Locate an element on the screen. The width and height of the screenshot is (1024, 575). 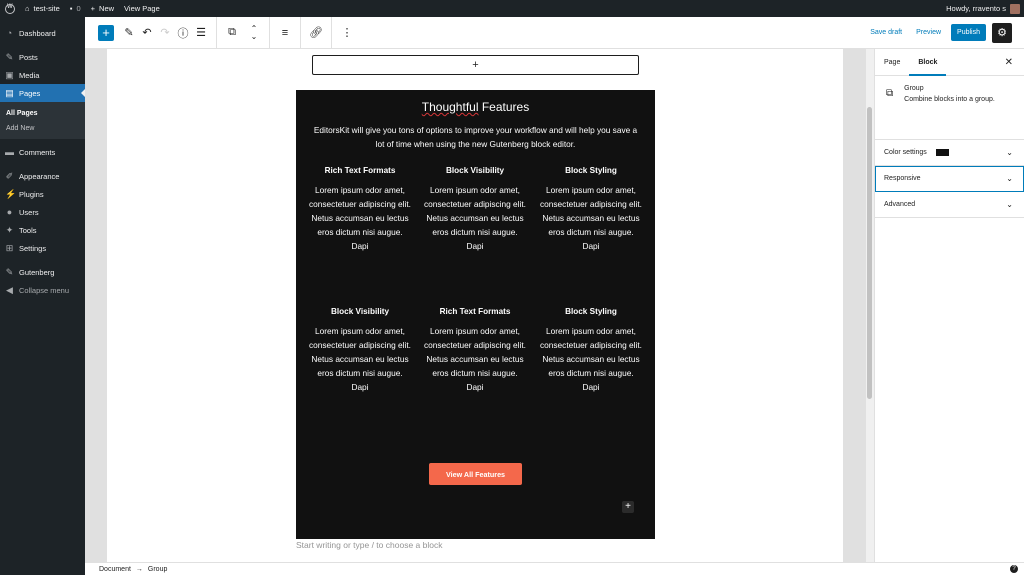
color-settings-panel: Color settings ⌄ is located at coordinates (949, 153).